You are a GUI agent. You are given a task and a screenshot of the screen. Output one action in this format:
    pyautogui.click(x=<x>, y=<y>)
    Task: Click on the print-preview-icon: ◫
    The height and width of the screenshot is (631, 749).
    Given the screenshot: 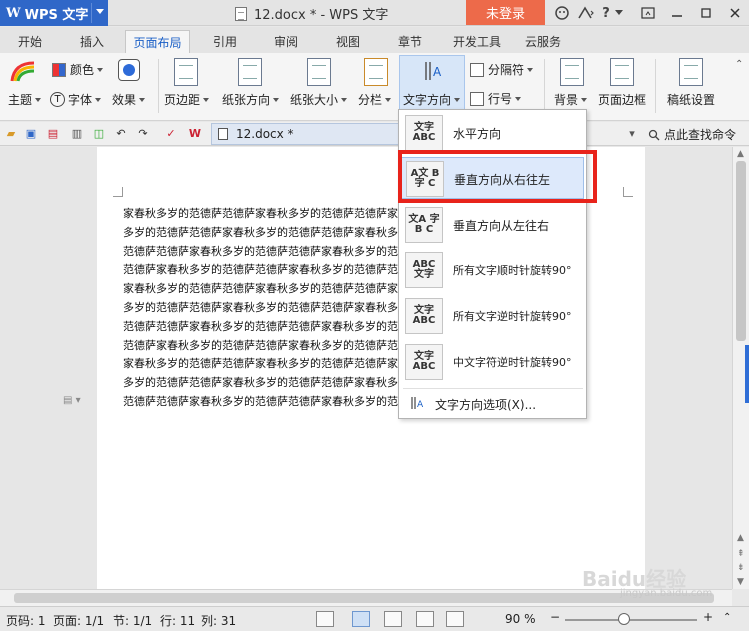 What is the action you would take?
    pyautogui.click(x=99, y=133)
    